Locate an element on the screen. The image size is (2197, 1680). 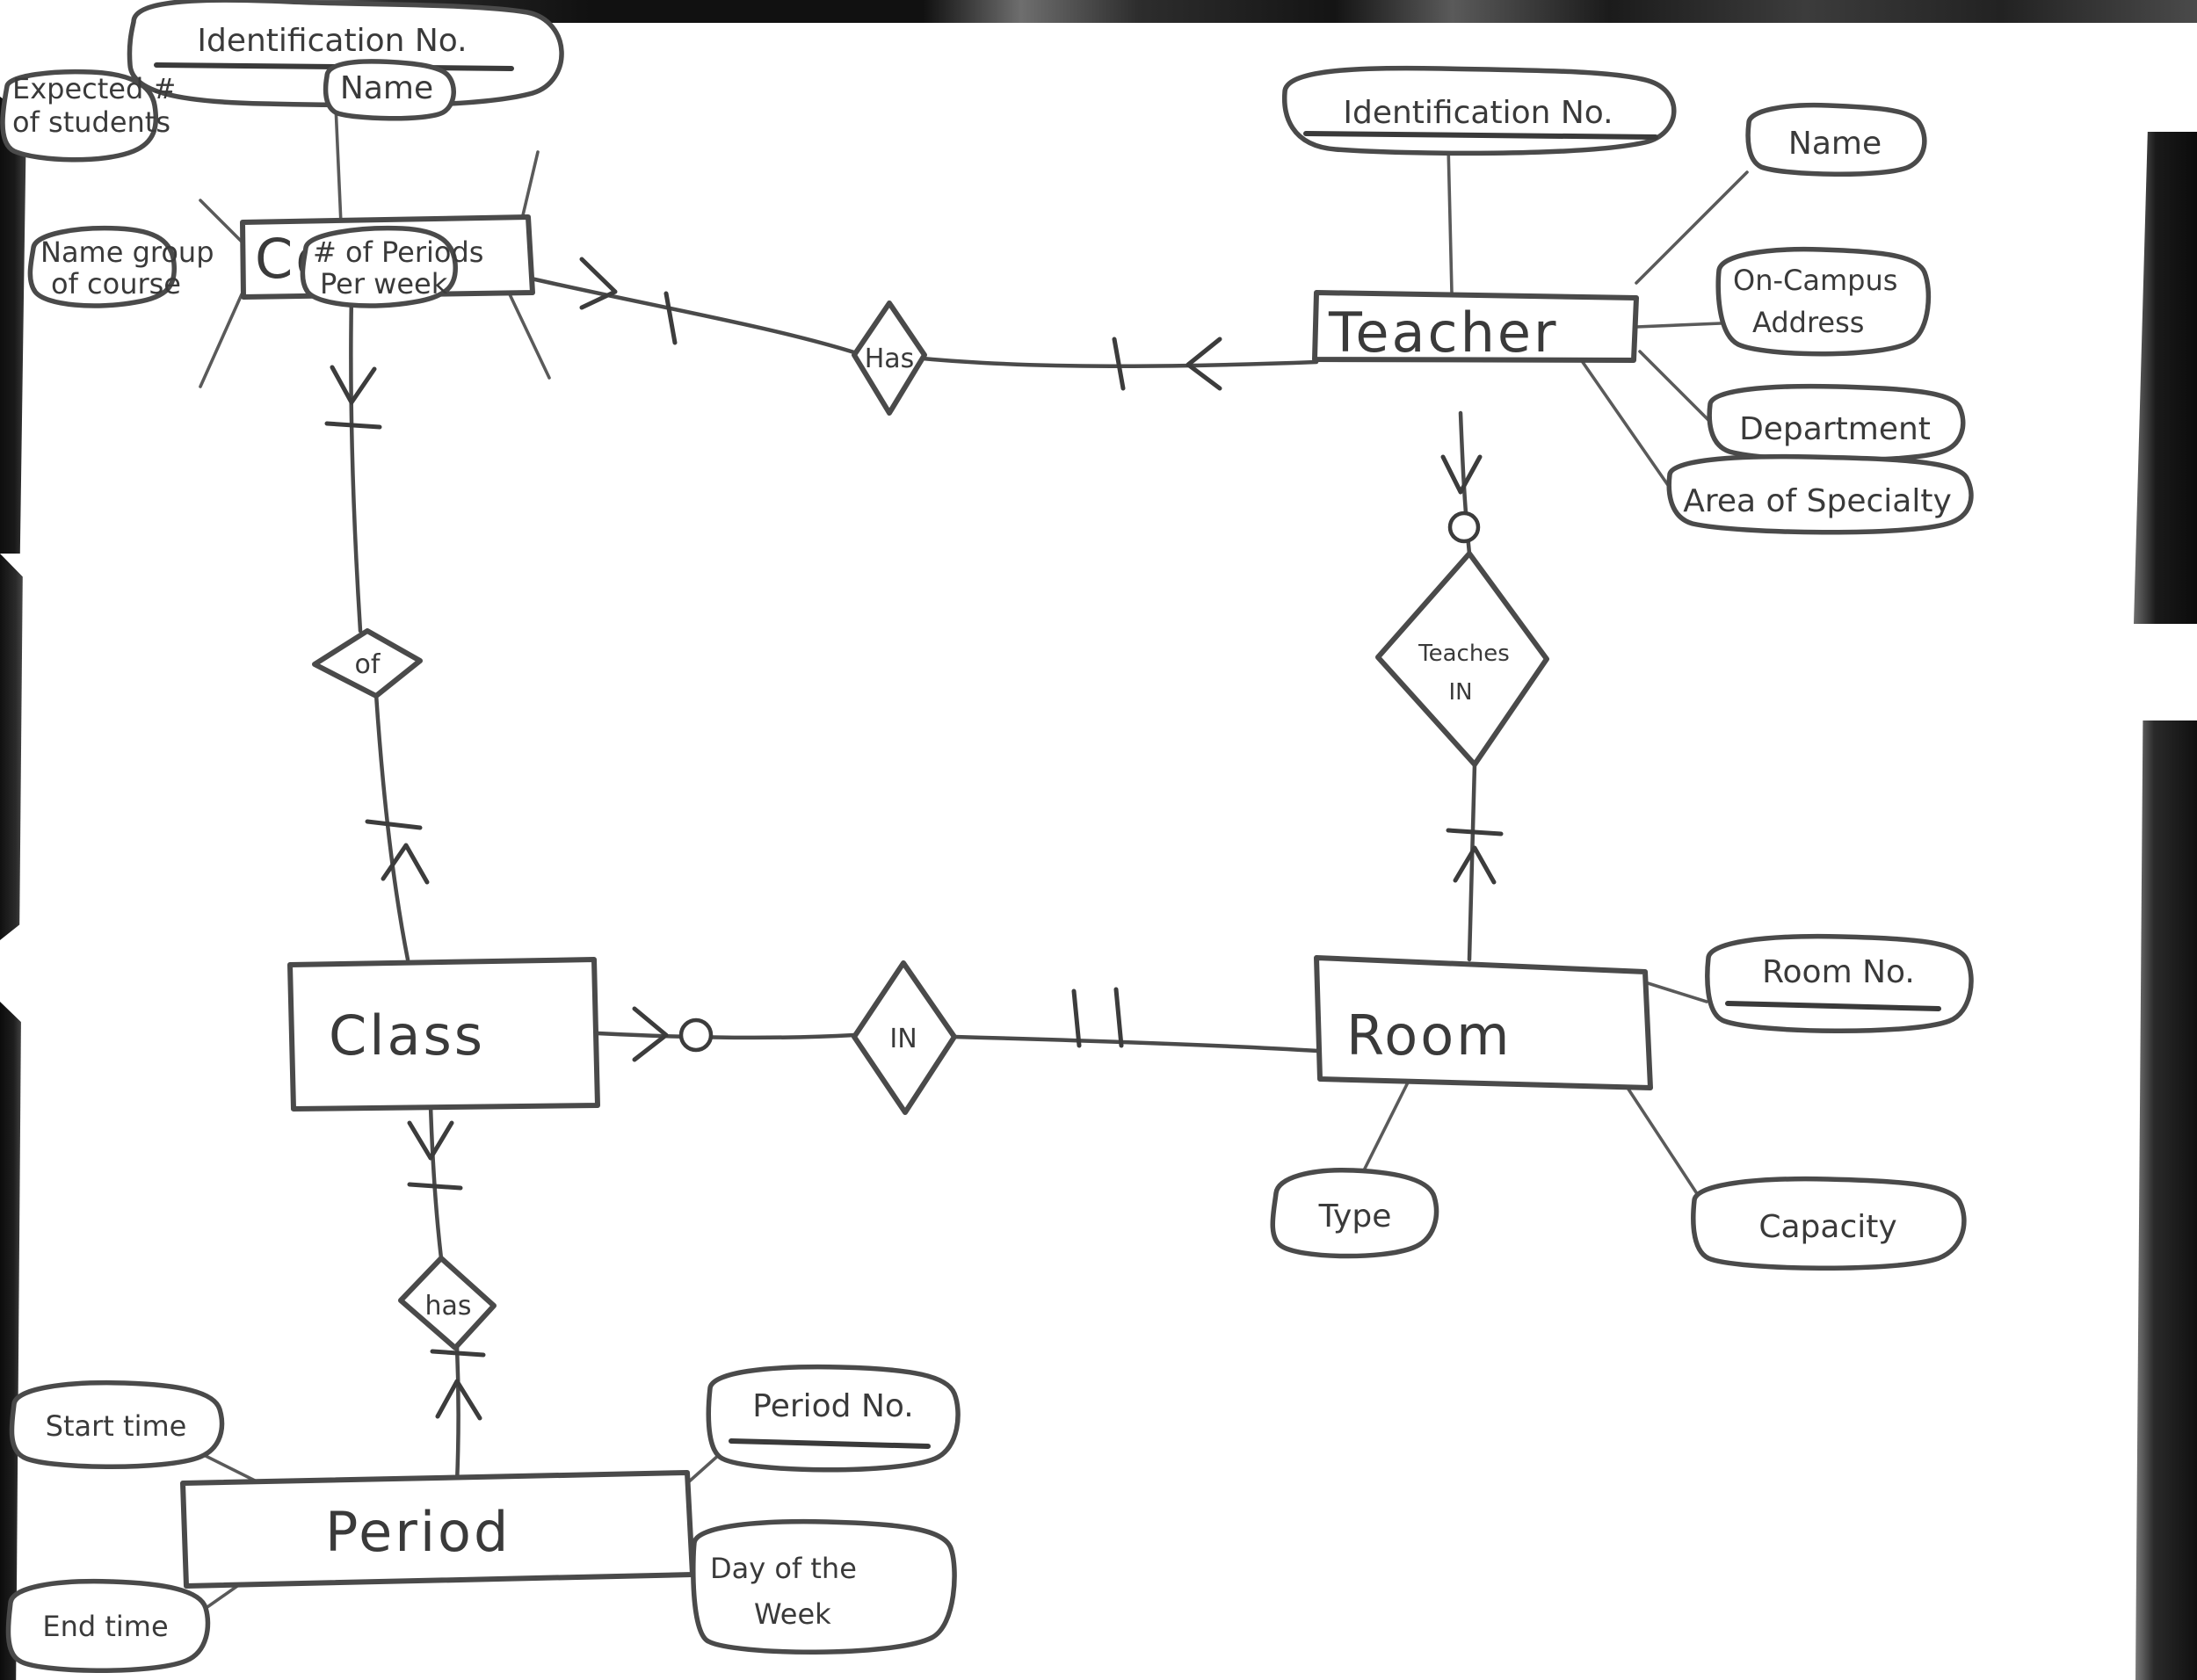
attribute-course-name-label: Name is located at coordinates (386, 88).